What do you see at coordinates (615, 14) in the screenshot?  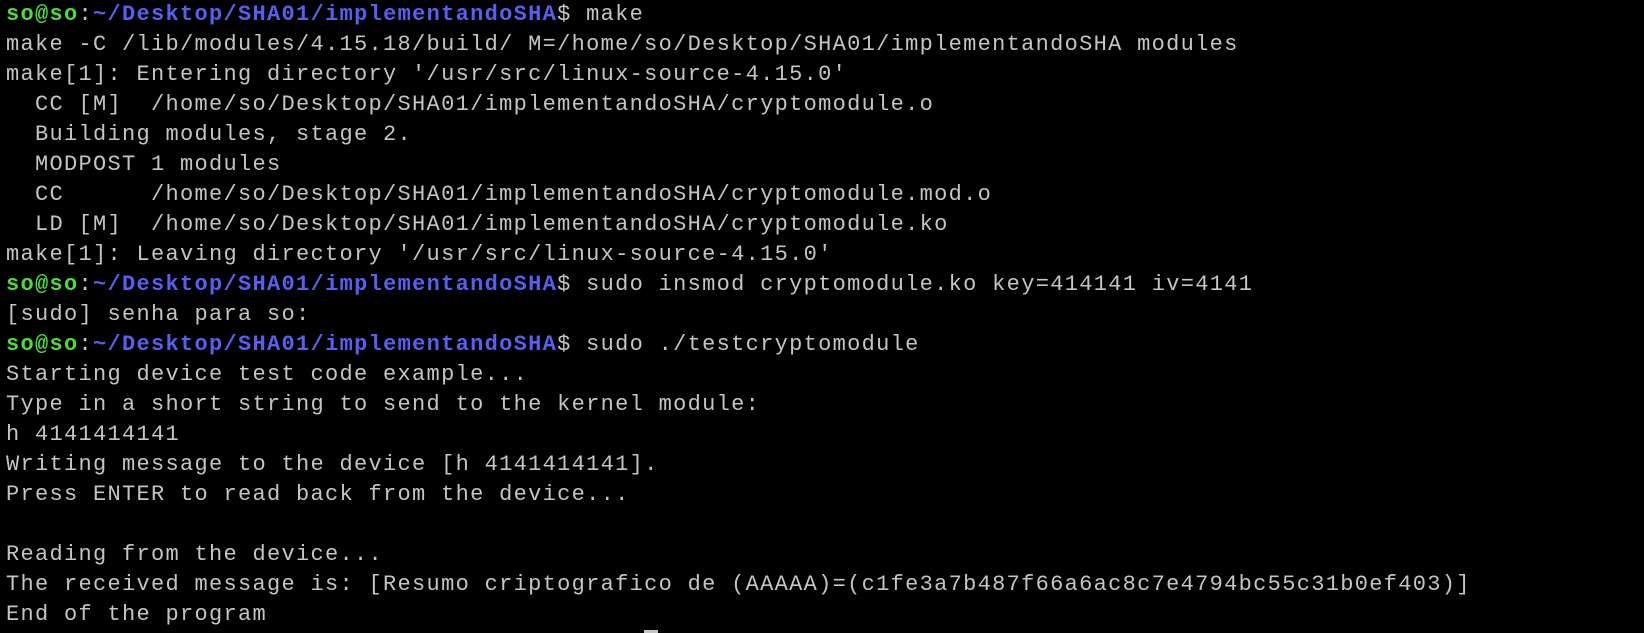 I see `command-text: make` at bounding box center [615, 14].